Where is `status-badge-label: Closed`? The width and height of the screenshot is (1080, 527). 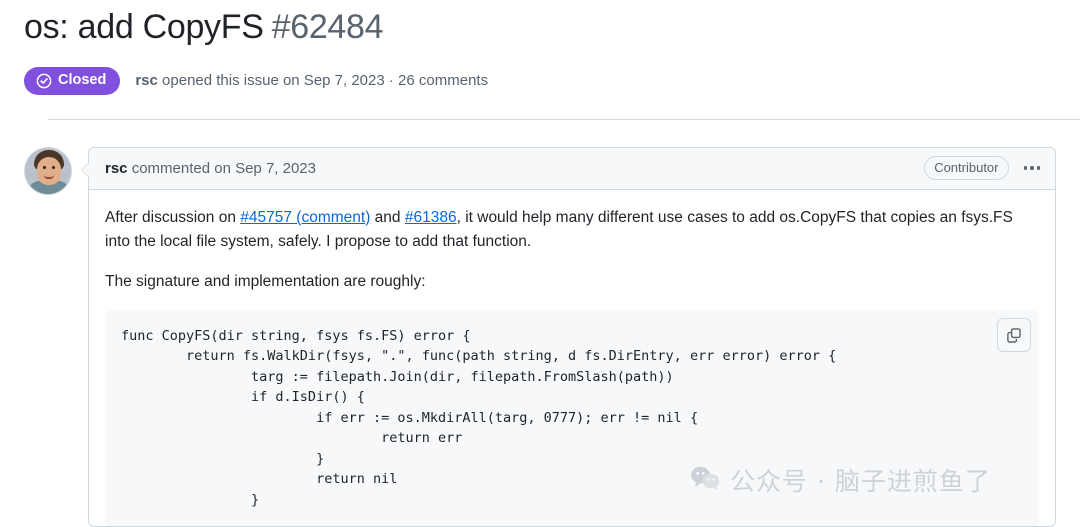
status-badge-label: Closed is located at coordinates (82, 80).